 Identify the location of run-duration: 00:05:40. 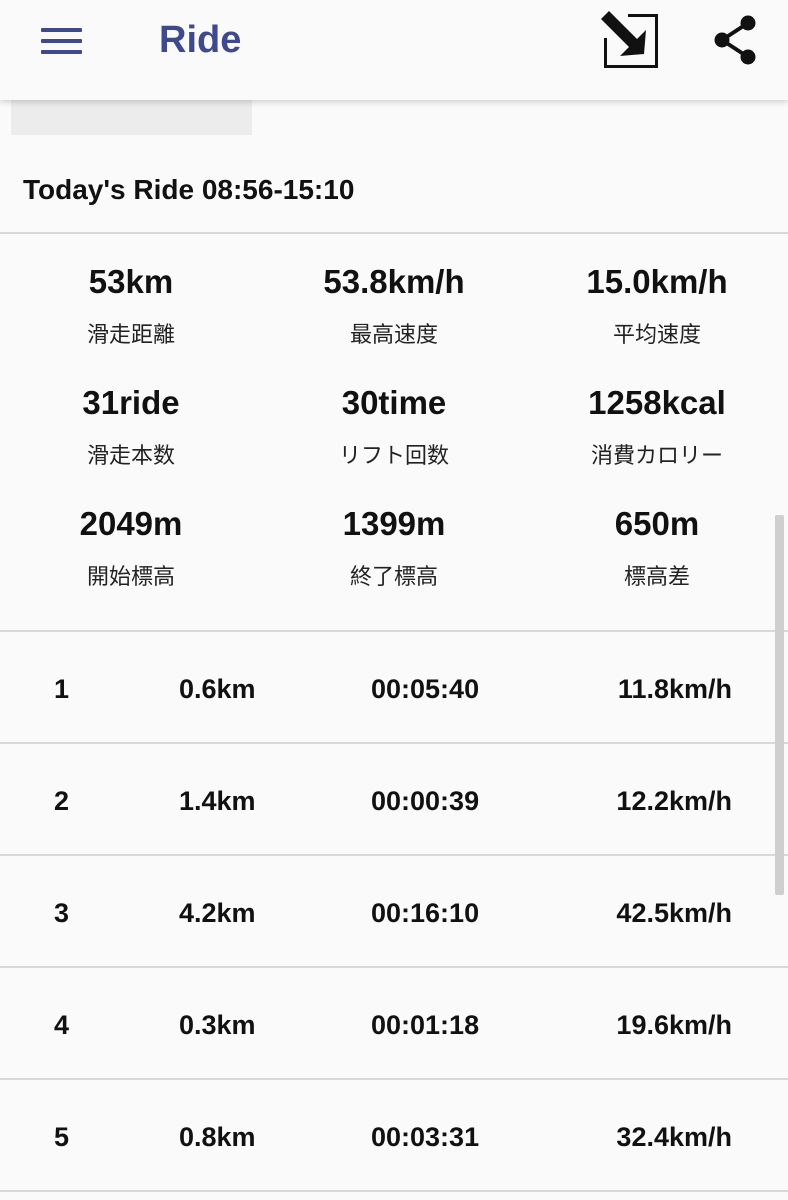
(425, 689).